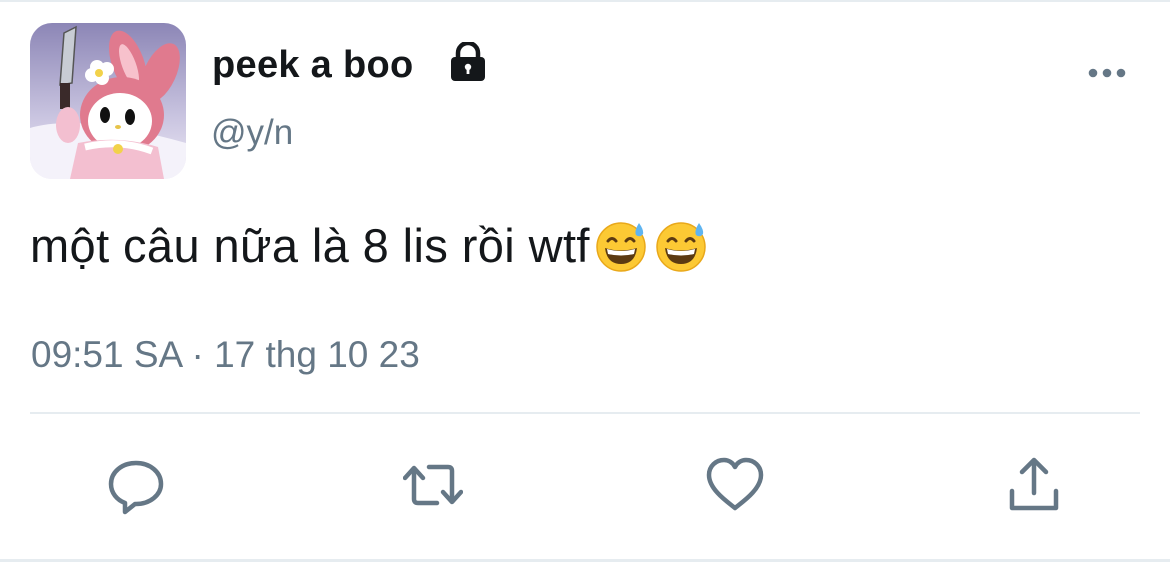 The width and height of the screenshot is (1170, 569). I want to click on avatar, so click(108, 101).